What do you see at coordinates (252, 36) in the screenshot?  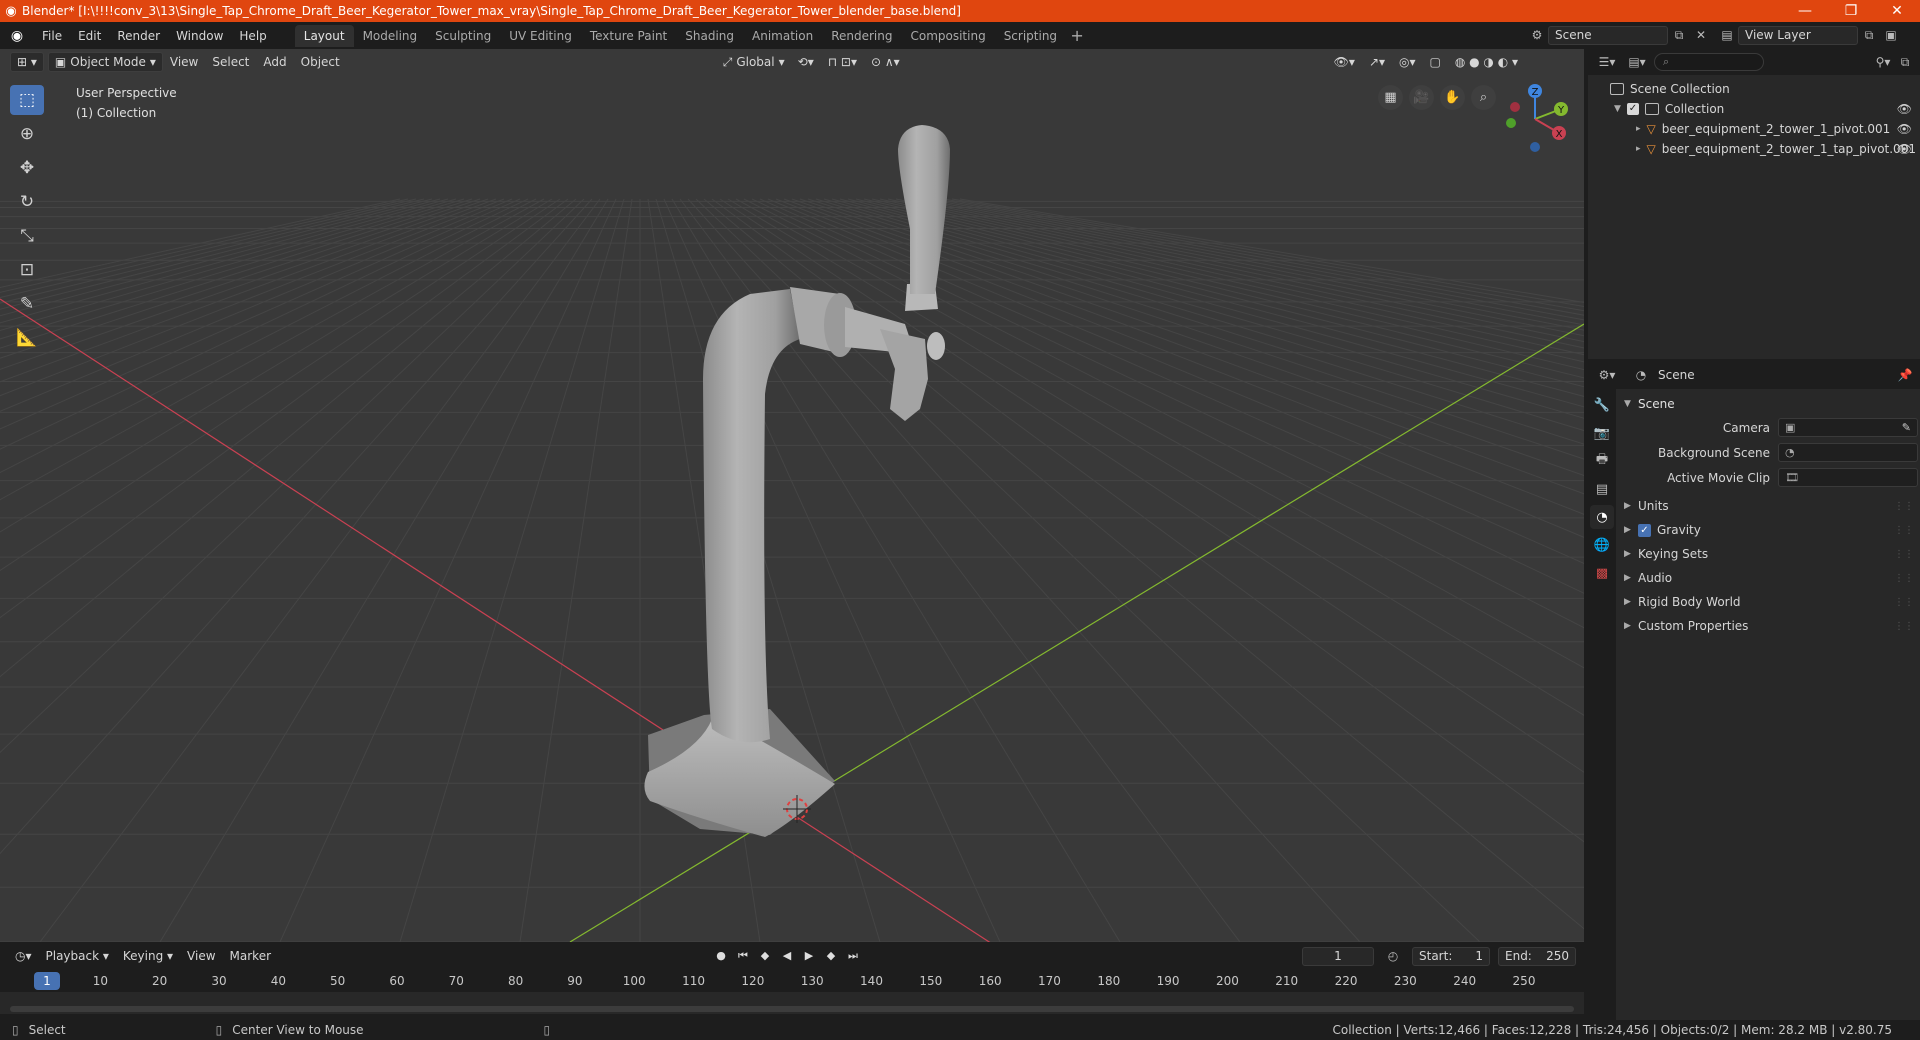 I see `menu-help: Help` at bounding box center [252, 36].